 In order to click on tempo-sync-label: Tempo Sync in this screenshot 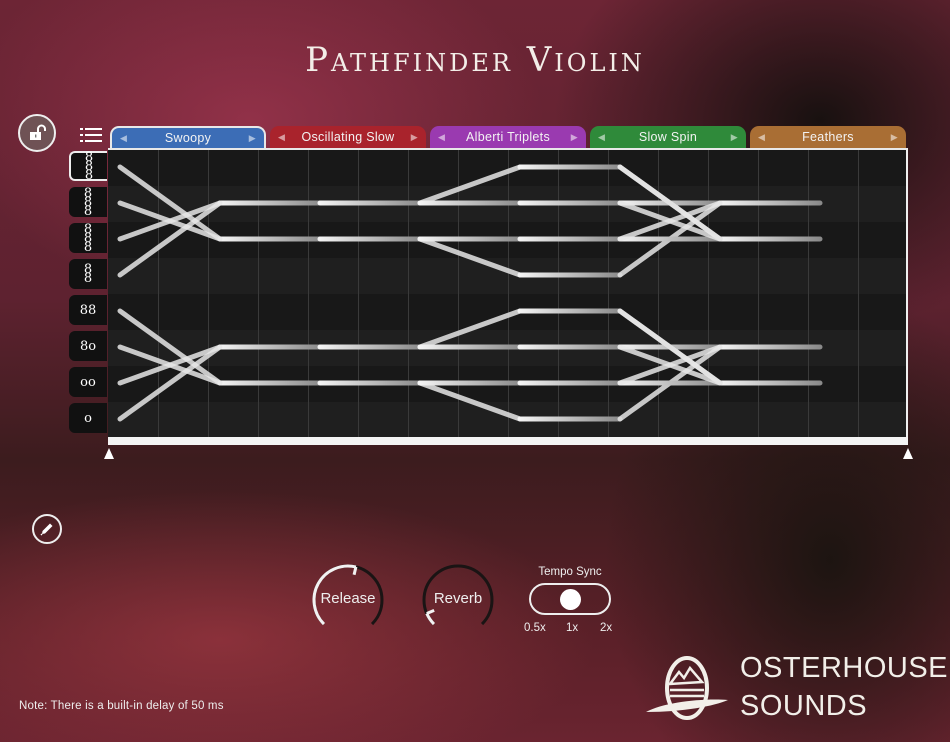, I will do `click(570, 572)`.